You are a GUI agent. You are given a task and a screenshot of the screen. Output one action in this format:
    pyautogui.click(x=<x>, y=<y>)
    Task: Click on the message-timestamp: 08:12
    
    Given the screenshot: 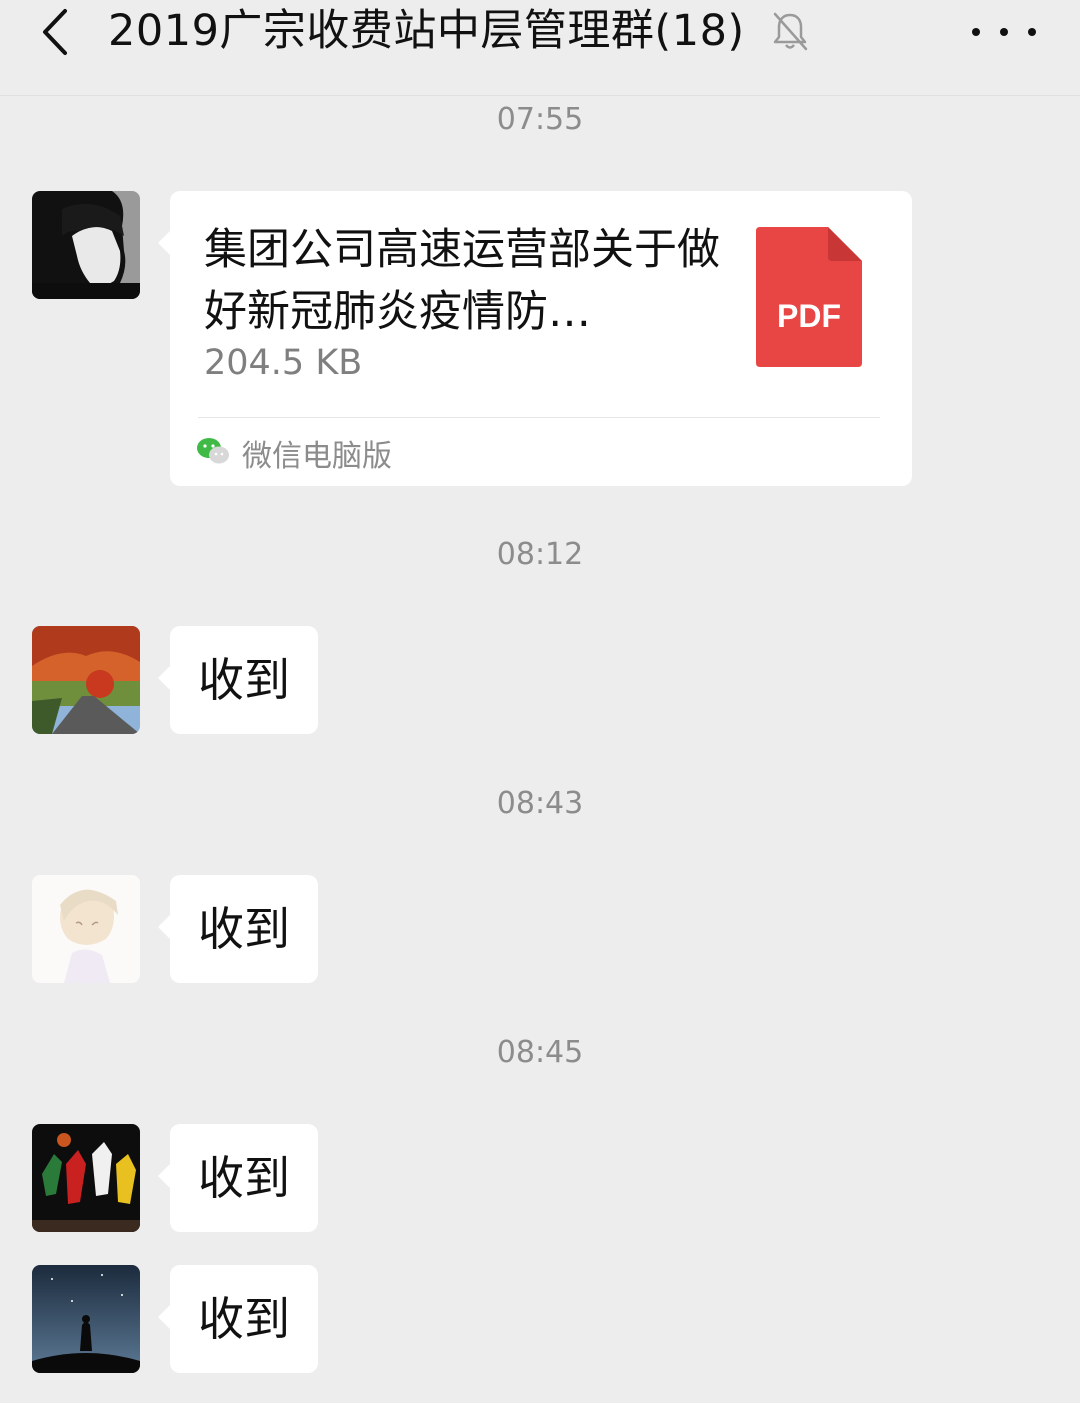 What is the action you would take?
    pyautogui.click(x=540, y=554)
    